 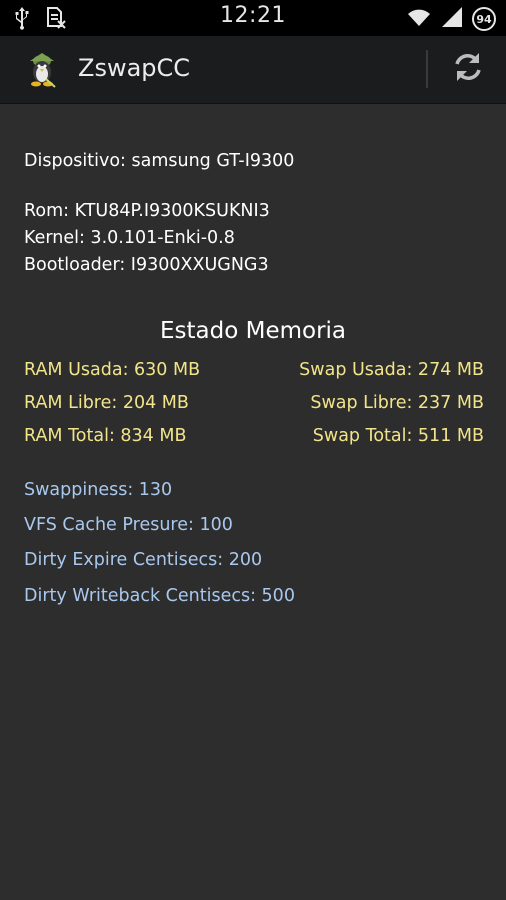 What do you see at coordinates (391, 370) in the screenshot?
I see `swap-used-label: Swap Usada: 274 MB` at bounding box center [391, 370].